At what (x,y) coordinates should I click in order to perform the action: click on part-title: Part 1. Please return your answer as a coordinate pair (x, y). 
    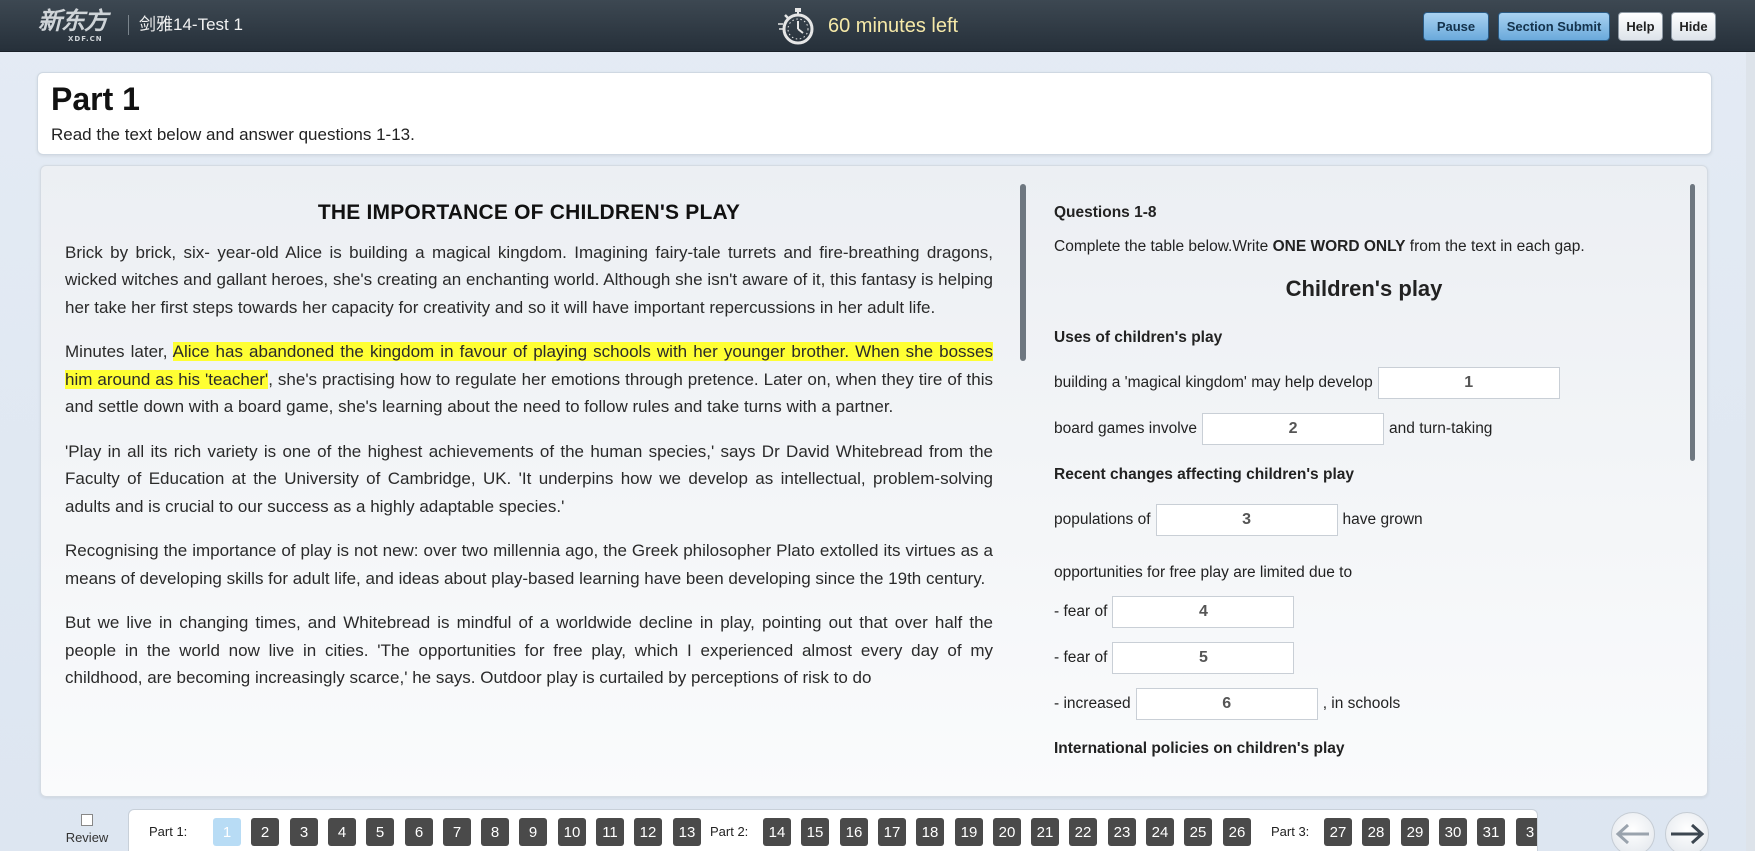
    Looking at the image, I should click on (95, 99).